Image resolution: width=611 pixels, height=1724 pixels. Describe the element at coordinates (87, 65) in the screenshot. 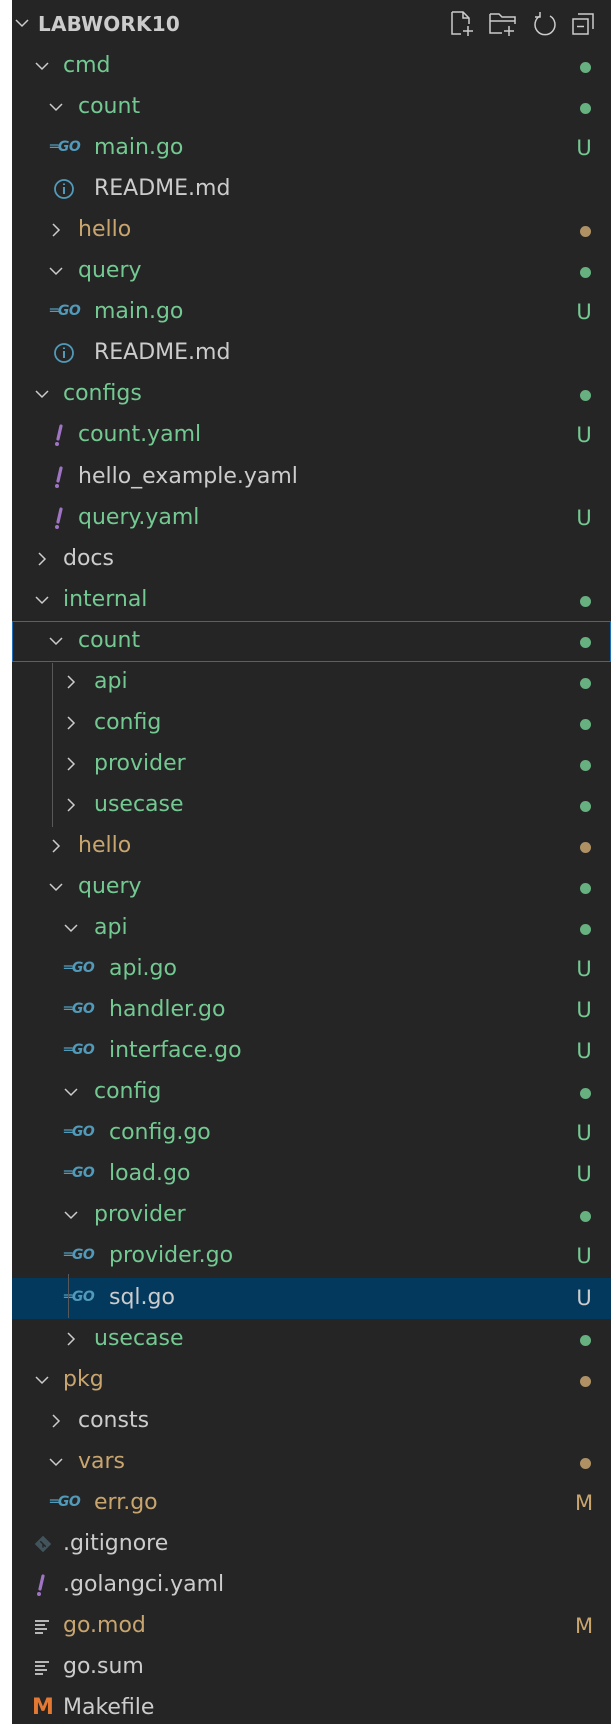

I see `folder-name: cmd` at that location.